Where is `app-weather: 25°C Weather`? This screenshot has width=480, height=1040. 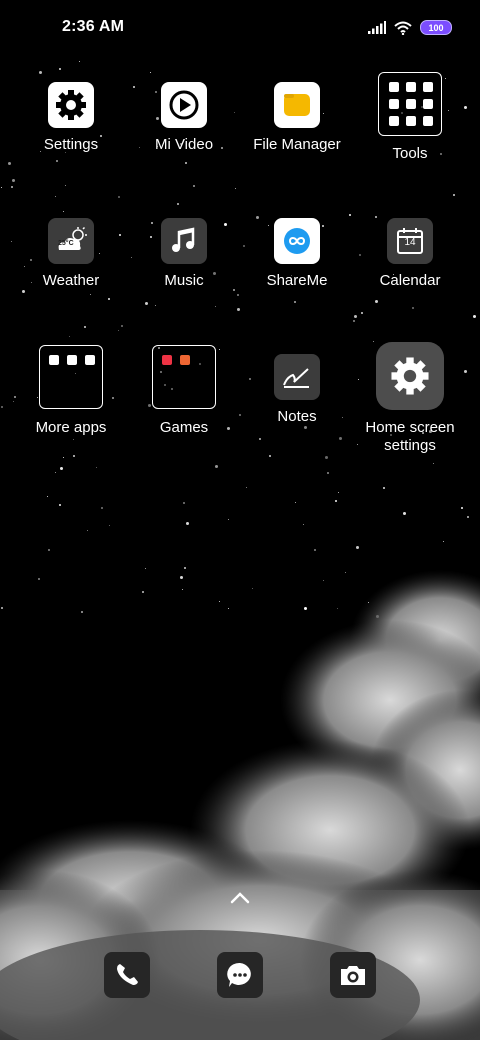 app-weather: 25°C Weather is located at coordinates (71, 254).